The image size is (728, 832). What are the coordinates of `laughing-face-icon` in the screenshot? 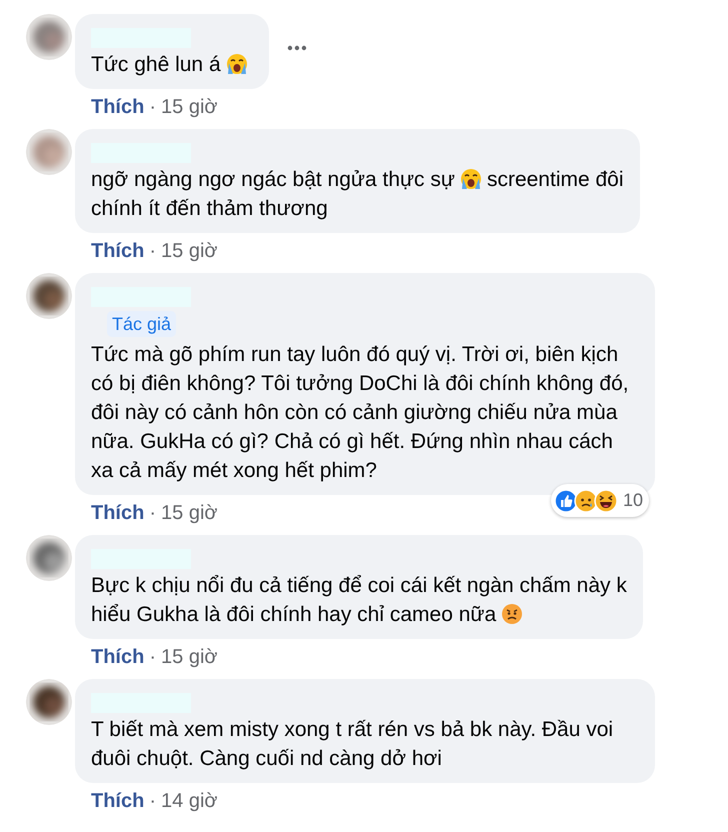 It's located at (606, 500).